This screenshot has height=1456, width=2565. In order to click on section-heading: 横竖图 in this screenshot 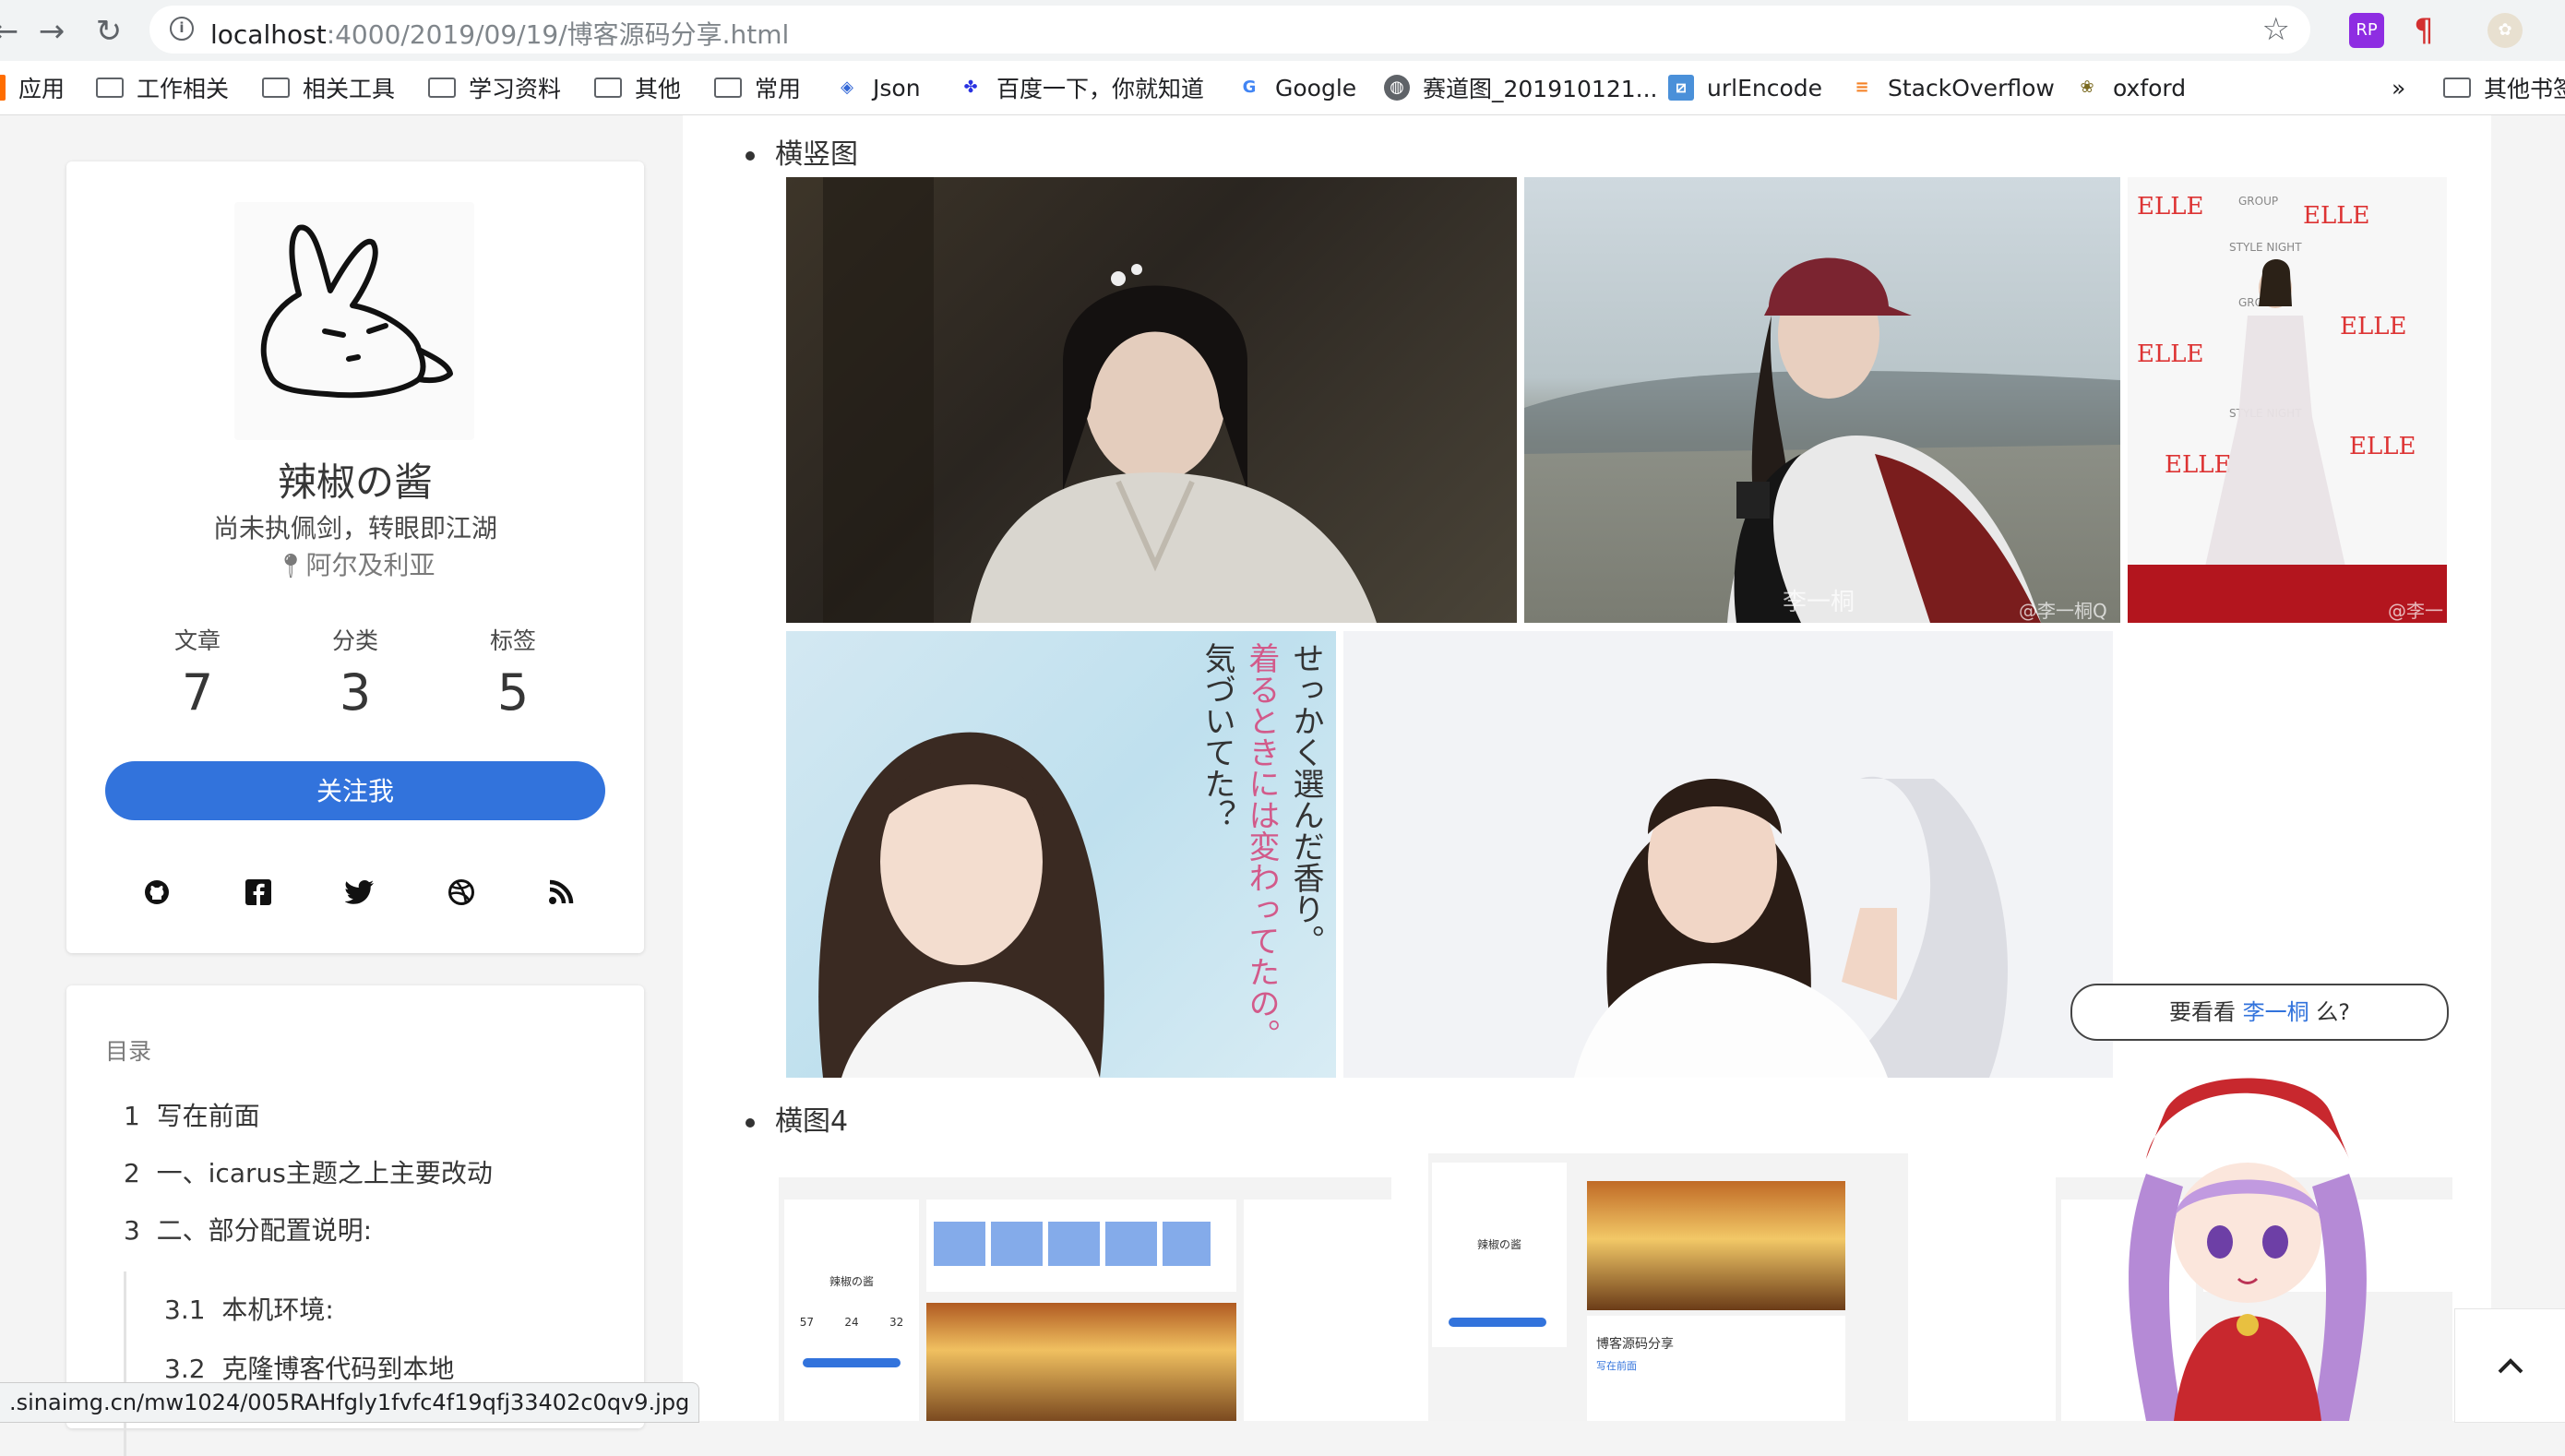, I will do `click(802, 151)`.